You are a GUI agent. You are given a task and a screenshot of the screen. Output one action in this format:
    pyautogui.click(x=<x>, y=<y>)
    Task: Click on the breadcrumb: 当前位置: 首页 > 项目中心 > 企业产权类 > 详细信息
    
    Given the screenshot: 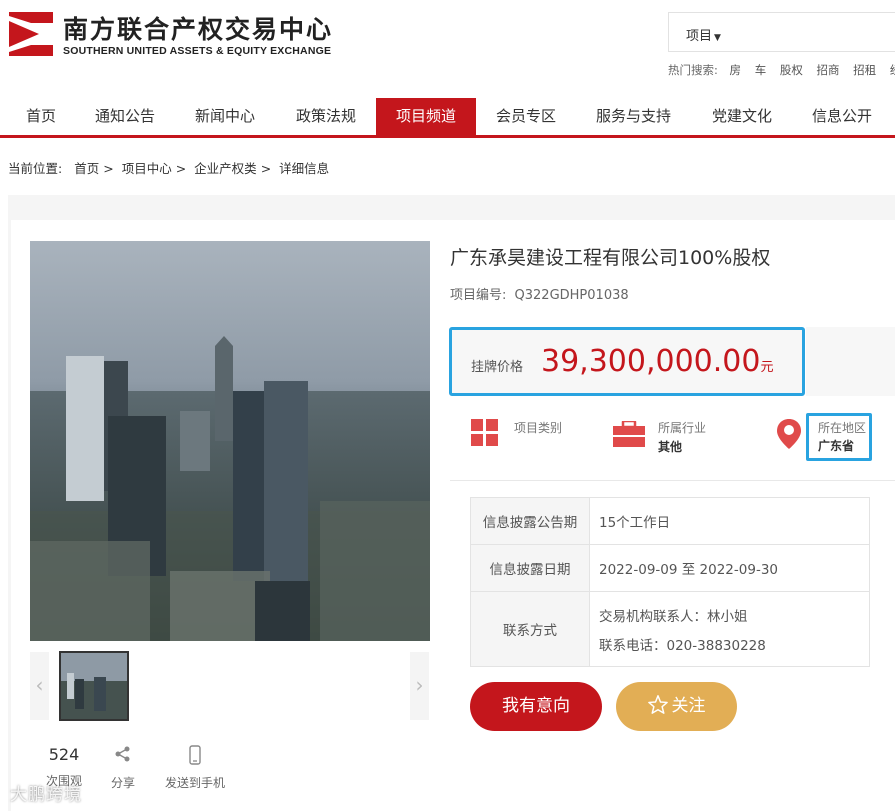 What is the action you would take?
    pyautogui.click(x=168, y=167)
    